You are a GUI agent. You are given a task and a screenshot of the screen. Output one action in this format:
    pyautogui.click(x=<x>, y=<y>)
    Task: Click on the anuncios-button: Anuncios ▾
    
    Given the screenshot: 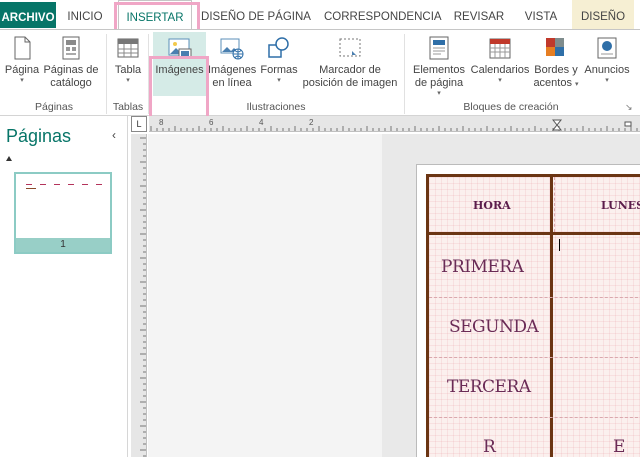 What is the action you would take?
    pyautogui.click(x=607, y=58)
    